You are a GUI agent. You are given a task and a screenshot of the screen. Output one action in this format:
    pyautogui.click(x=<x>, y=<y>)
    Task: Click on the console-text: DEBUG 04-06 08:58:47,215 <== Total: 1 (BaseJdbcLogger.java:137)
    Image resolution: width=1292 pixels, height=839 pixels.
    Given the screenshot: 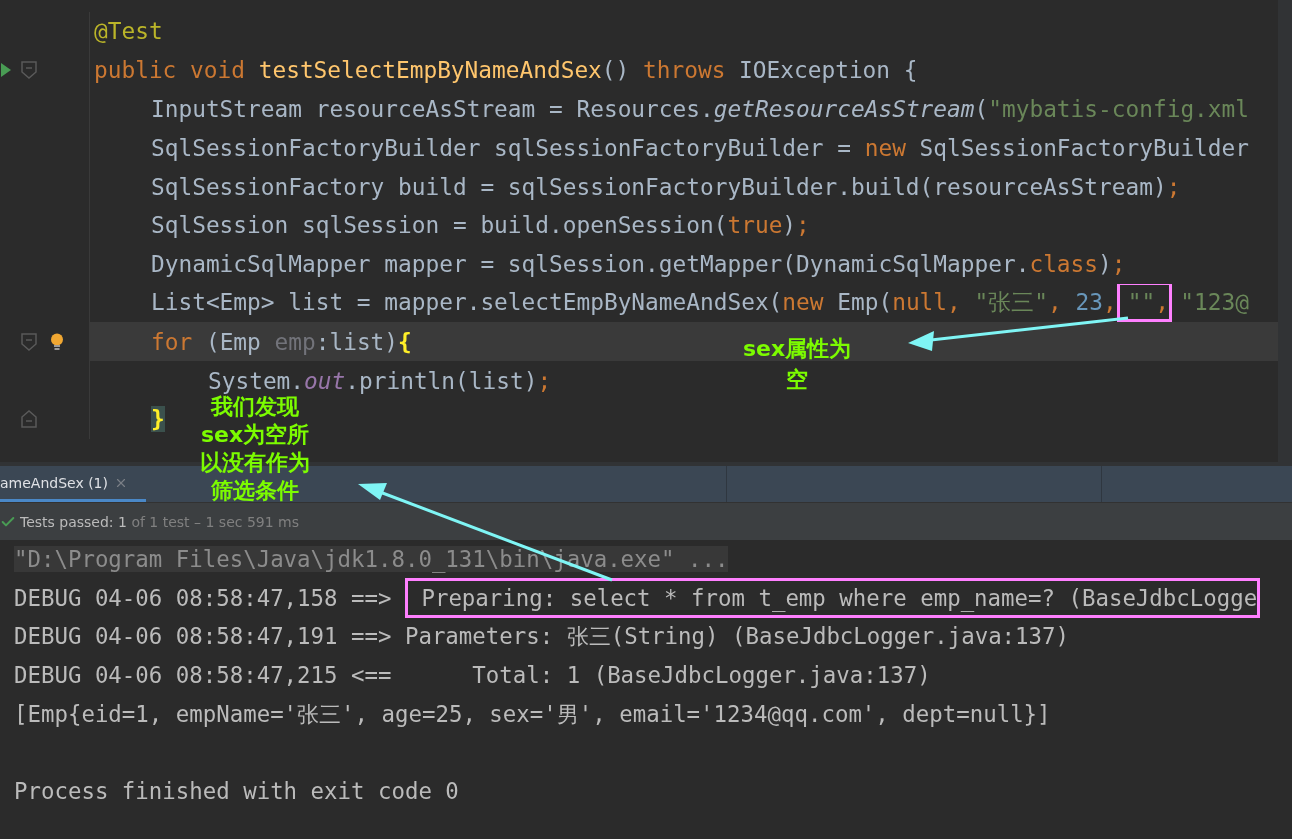 What is the action you would take?
    pyautogui.click(x=472, y=675)
    